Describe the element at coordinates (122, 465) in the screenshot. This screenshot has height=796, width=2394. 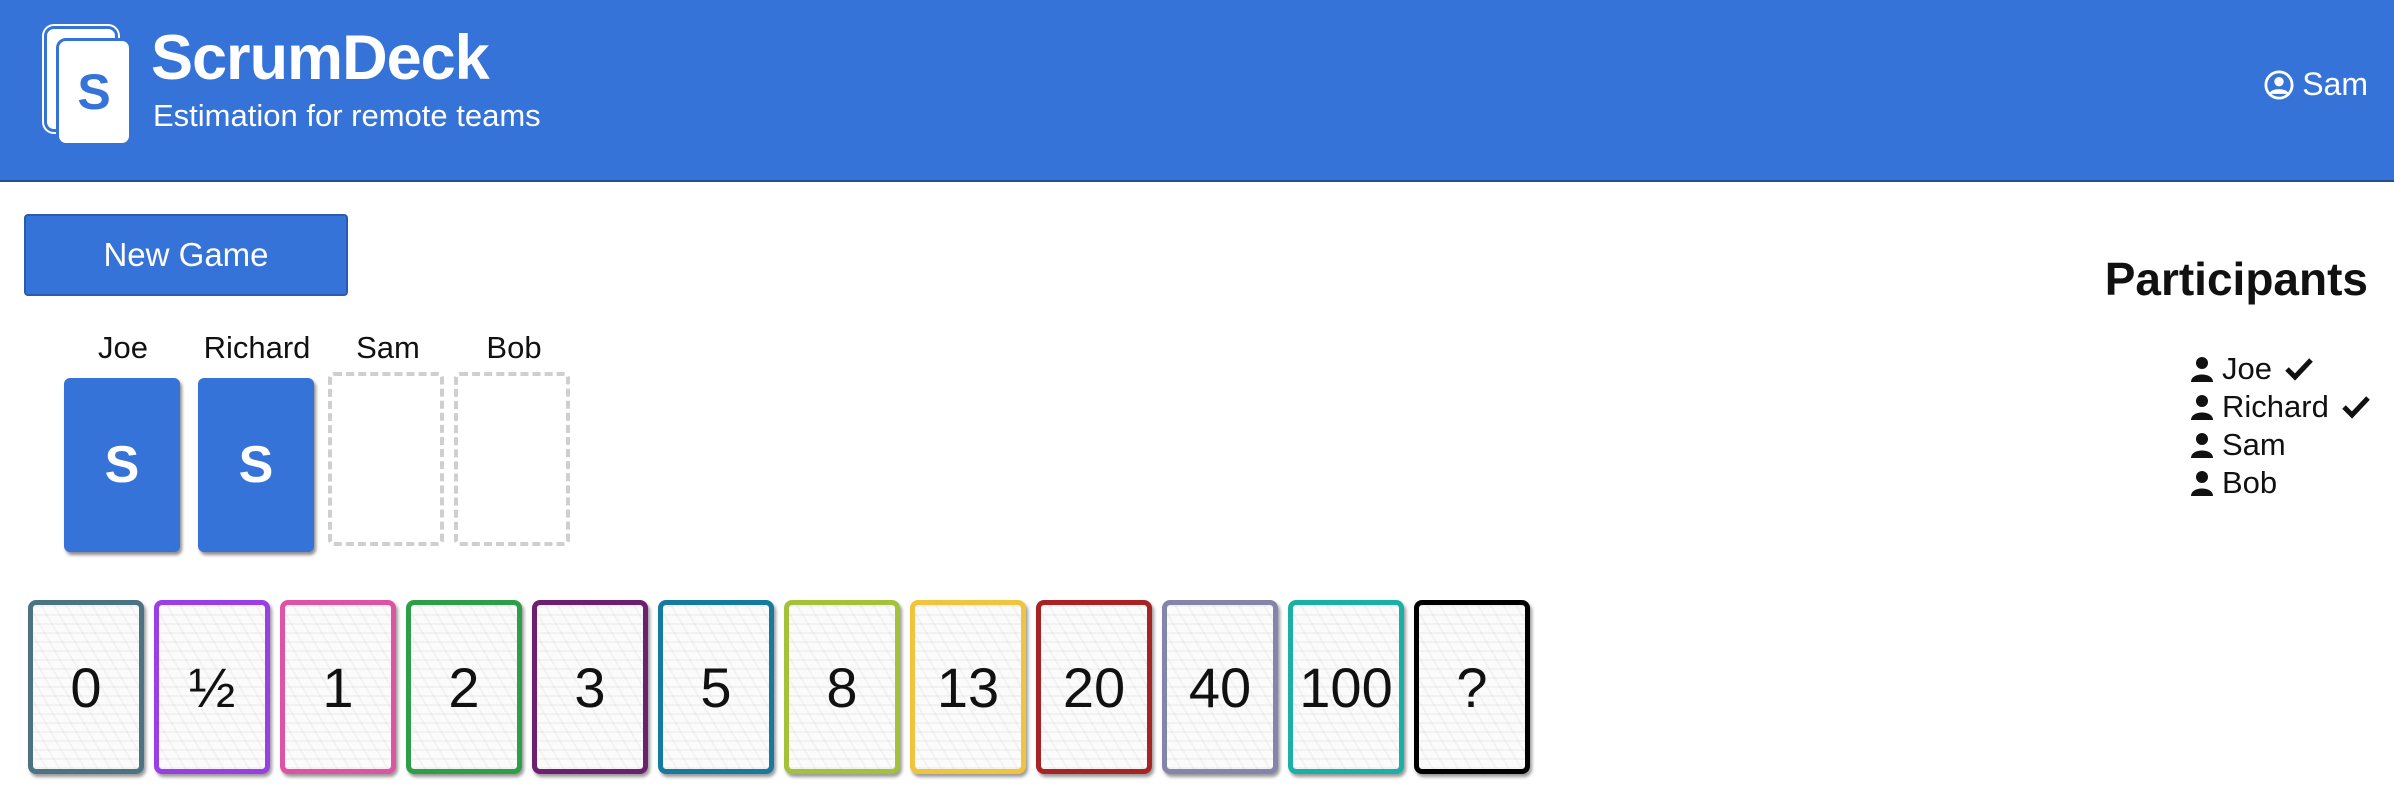
I see `played-card-joe: S` at that location.